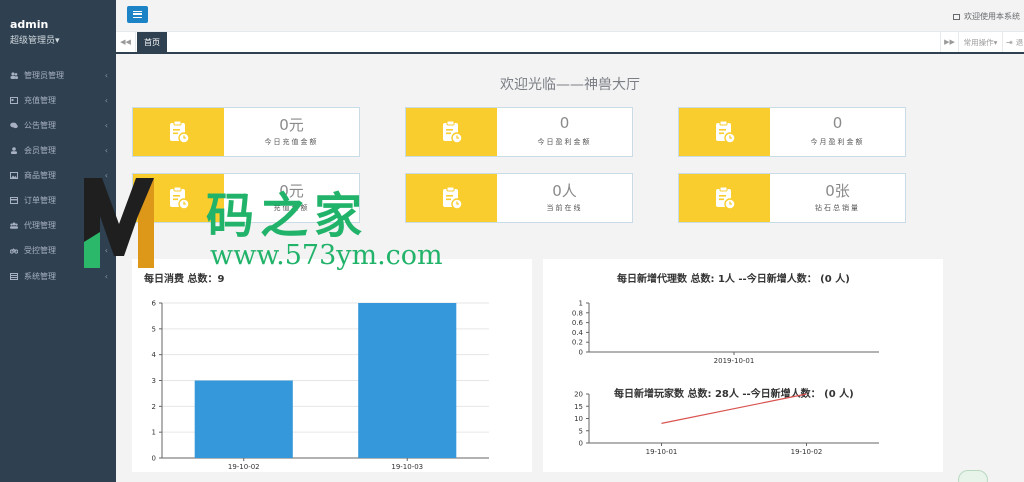 The height and width of the screenshot is (482, 1024). I want to click on stat-value: 0人, so click(564, 191).